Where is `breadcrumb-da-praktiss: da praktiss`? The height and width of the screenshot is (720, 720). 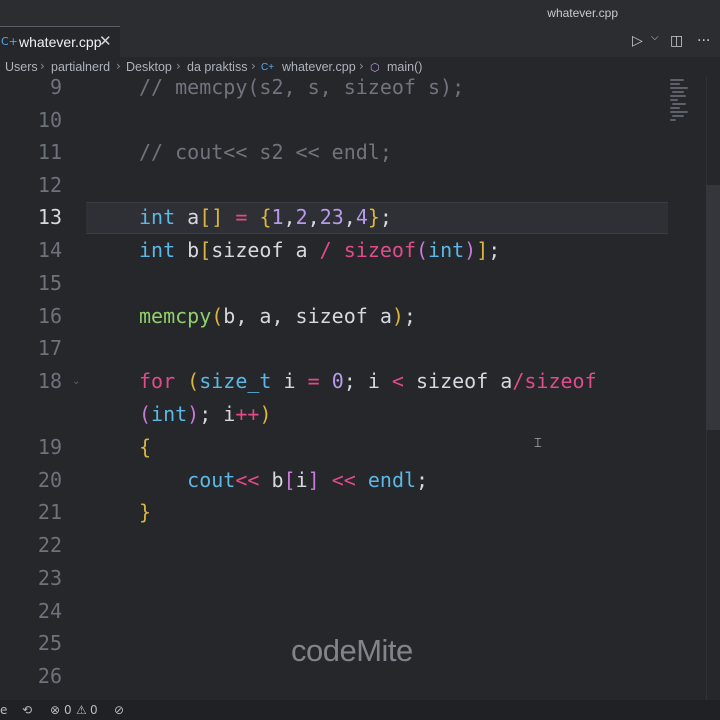
breadcrumb-da-praktiss: da praktiss is located at coordinates (217, 67).